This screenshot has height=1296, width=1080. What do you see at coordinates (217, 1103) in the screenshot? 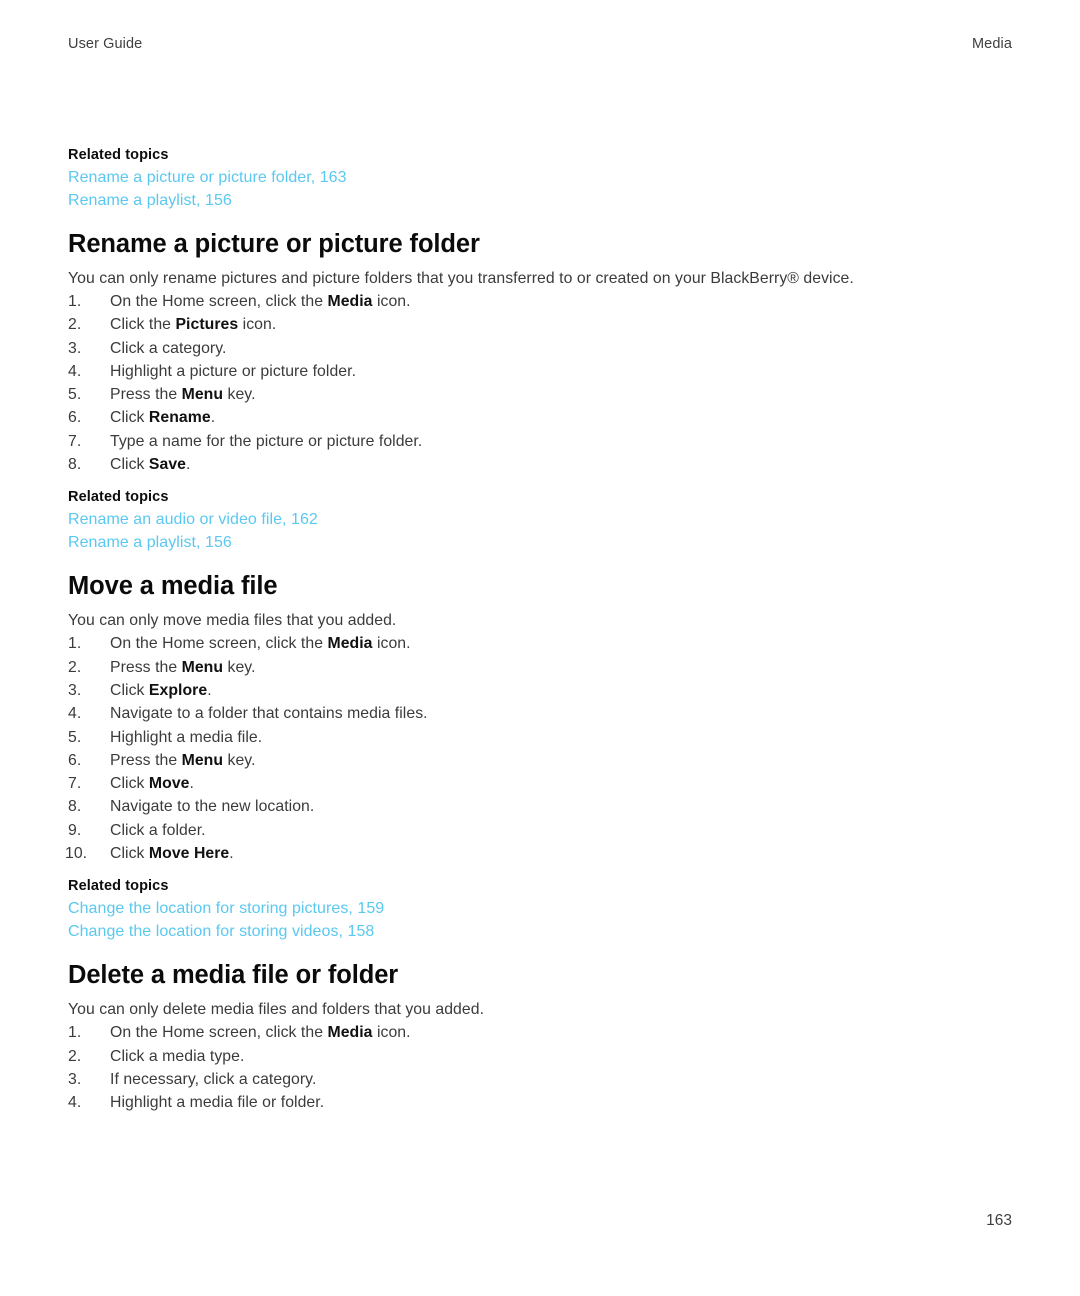
I see `step-text: Highlight a media file or folder.` at bounding box center [217, 1103].